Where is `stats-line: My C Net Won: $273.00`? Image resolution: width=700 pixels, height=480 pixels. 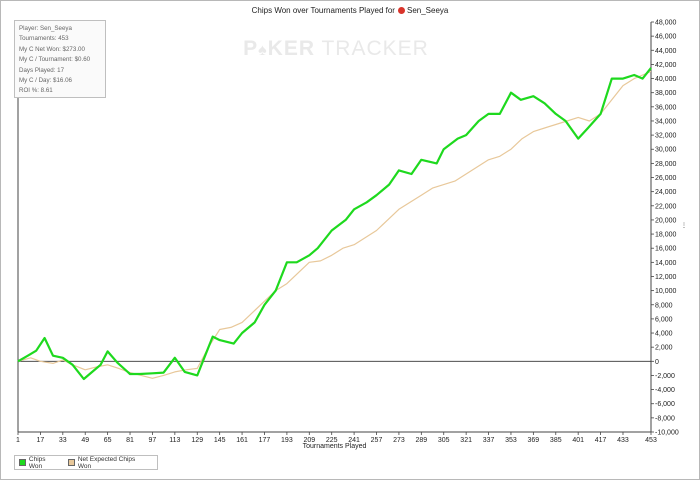
stats-line: My C Net Won: $273.00 is located at coordinates (52, 49).